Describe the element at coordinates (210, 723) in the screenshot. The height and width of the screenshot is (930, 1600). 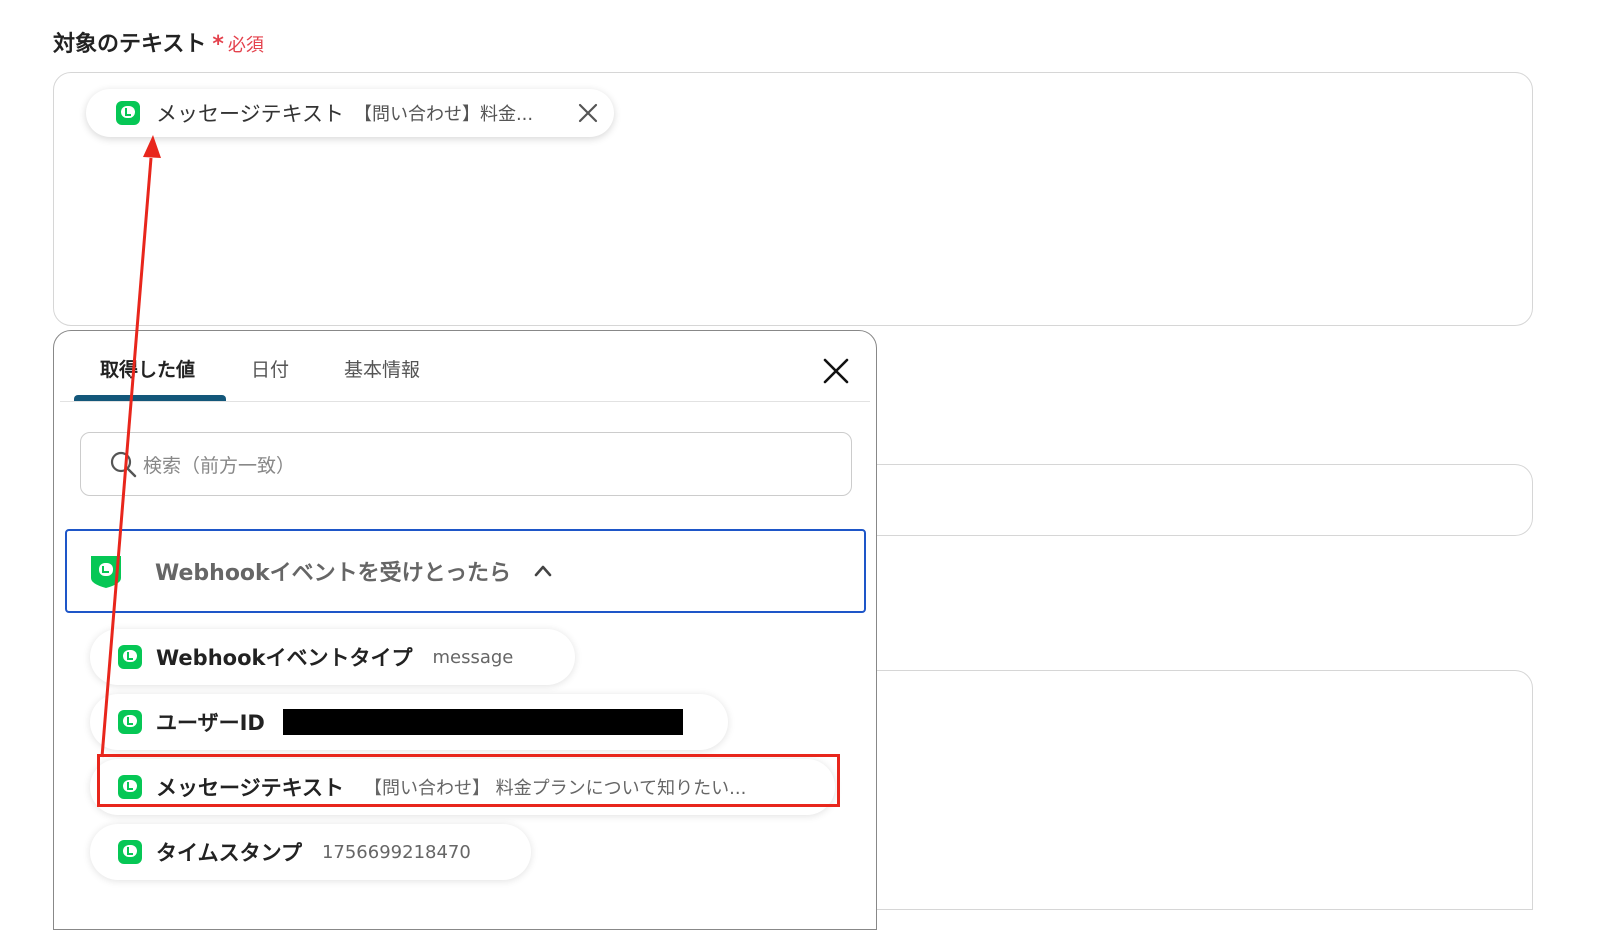
I see `item-name: ユーザーID` at that location.